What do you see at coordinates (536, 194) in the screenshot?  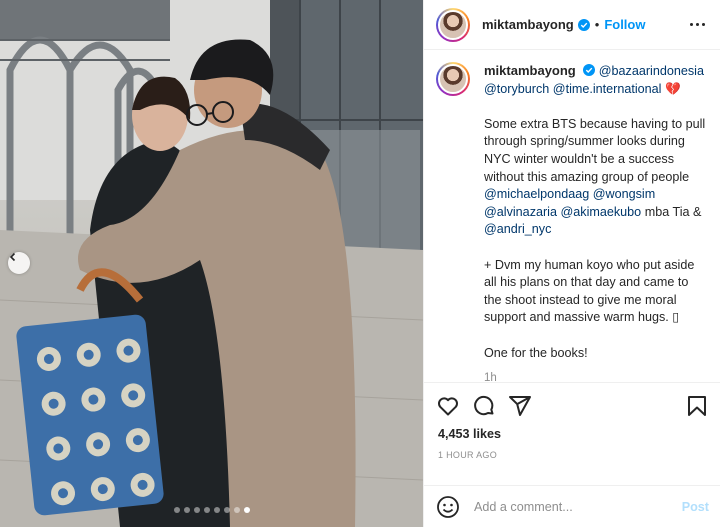 I see `mention-link: @michaelpondaag` at bounding box center [536, 194].